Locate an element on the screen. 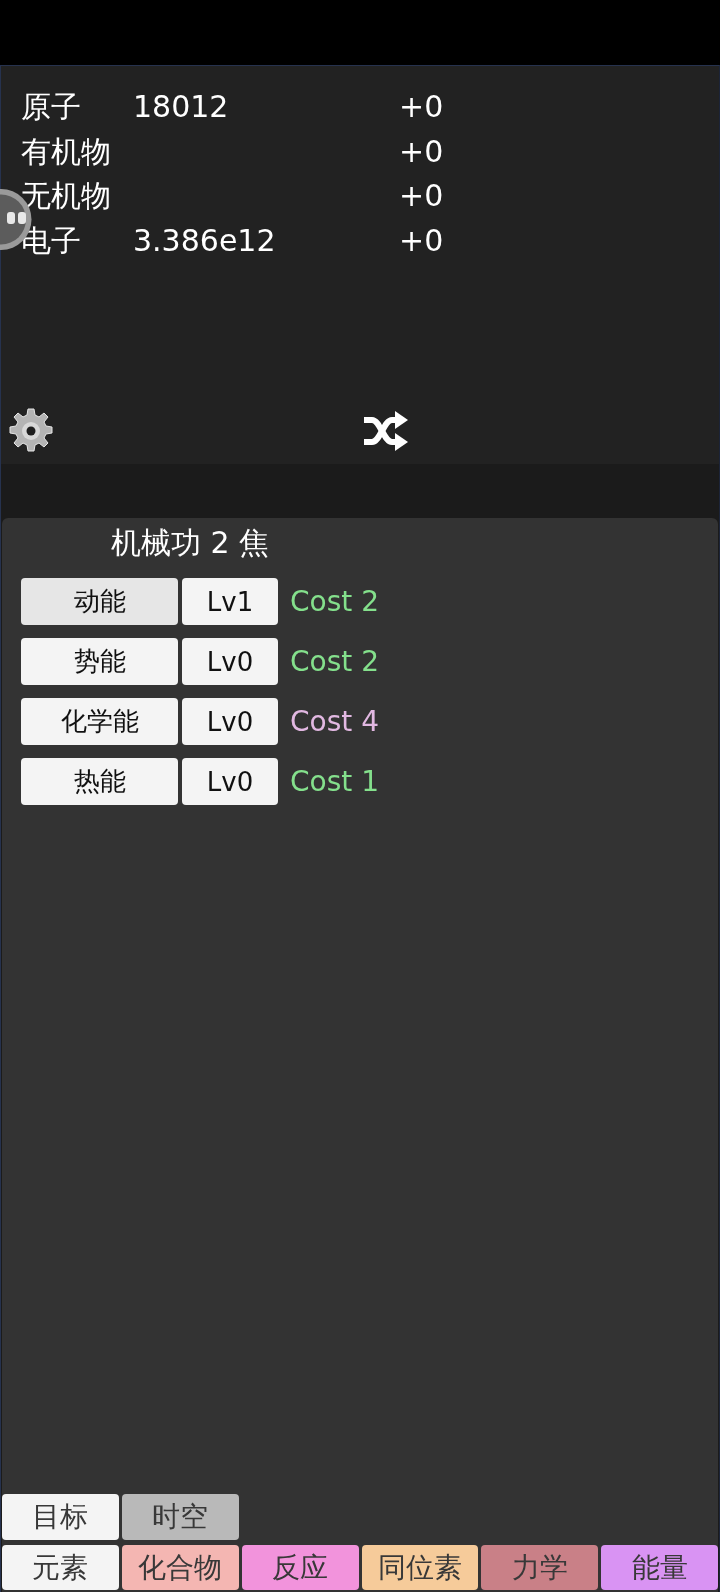 The width and height of the screenshot is (720, 1592). upgrade-button: 动能 is located at coordinates (99, 601).